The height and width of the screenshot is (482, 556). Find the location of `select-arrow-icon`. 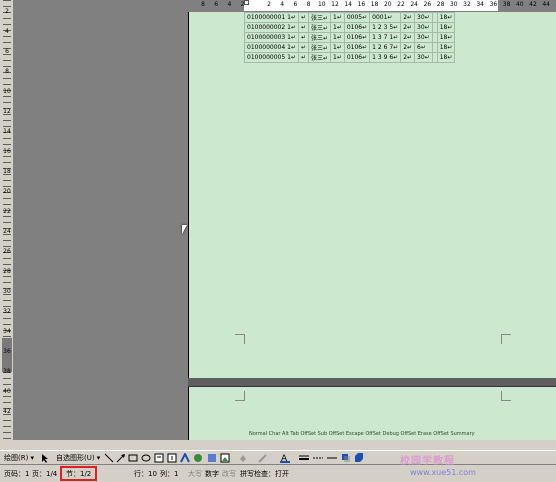

select-arrow-icon is located at coordinates (45, 458).